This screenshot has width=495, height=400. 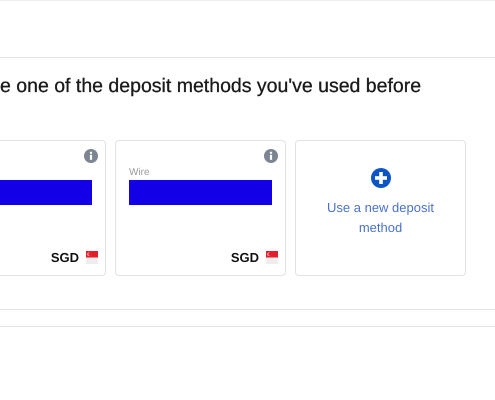 What do you see at coordinates (140, 173) in the screenshot?
I see `method-type-label: Wire` at bounding box center [140, 173].